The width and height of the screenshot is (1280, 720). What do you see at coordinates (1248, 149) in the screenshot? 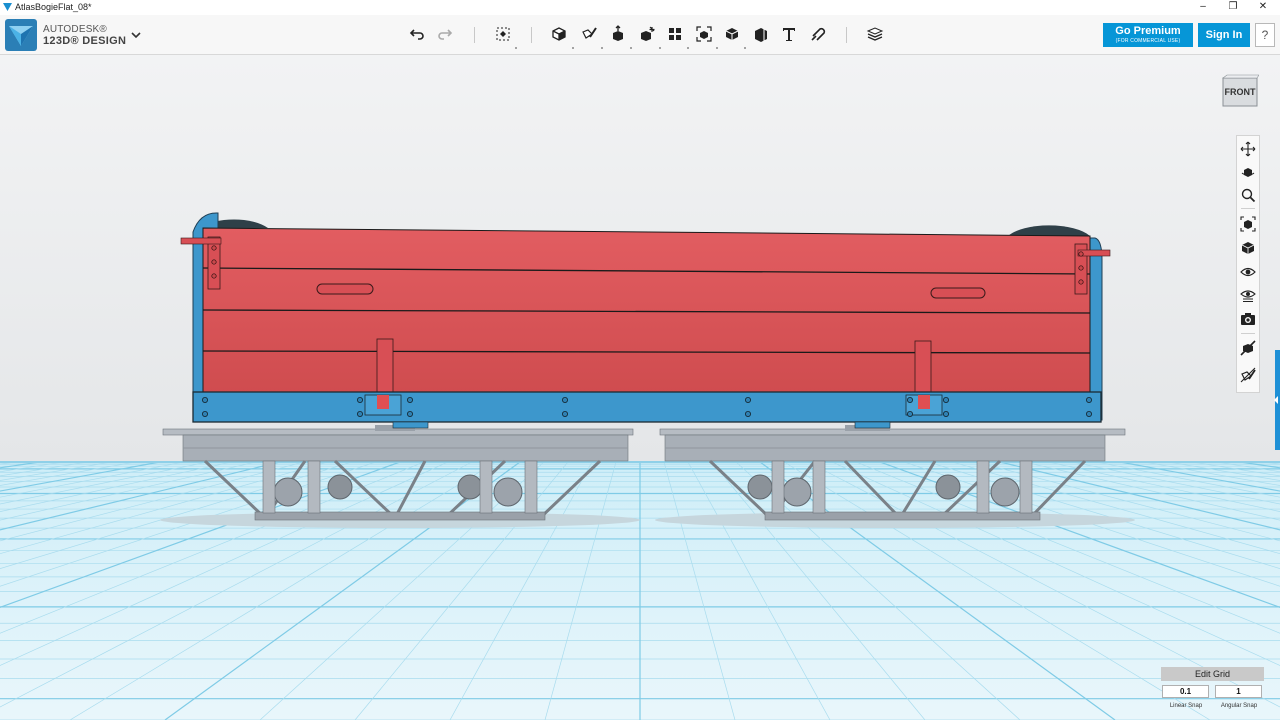
I see `pan-icon` at bounding box center [1248, 149].